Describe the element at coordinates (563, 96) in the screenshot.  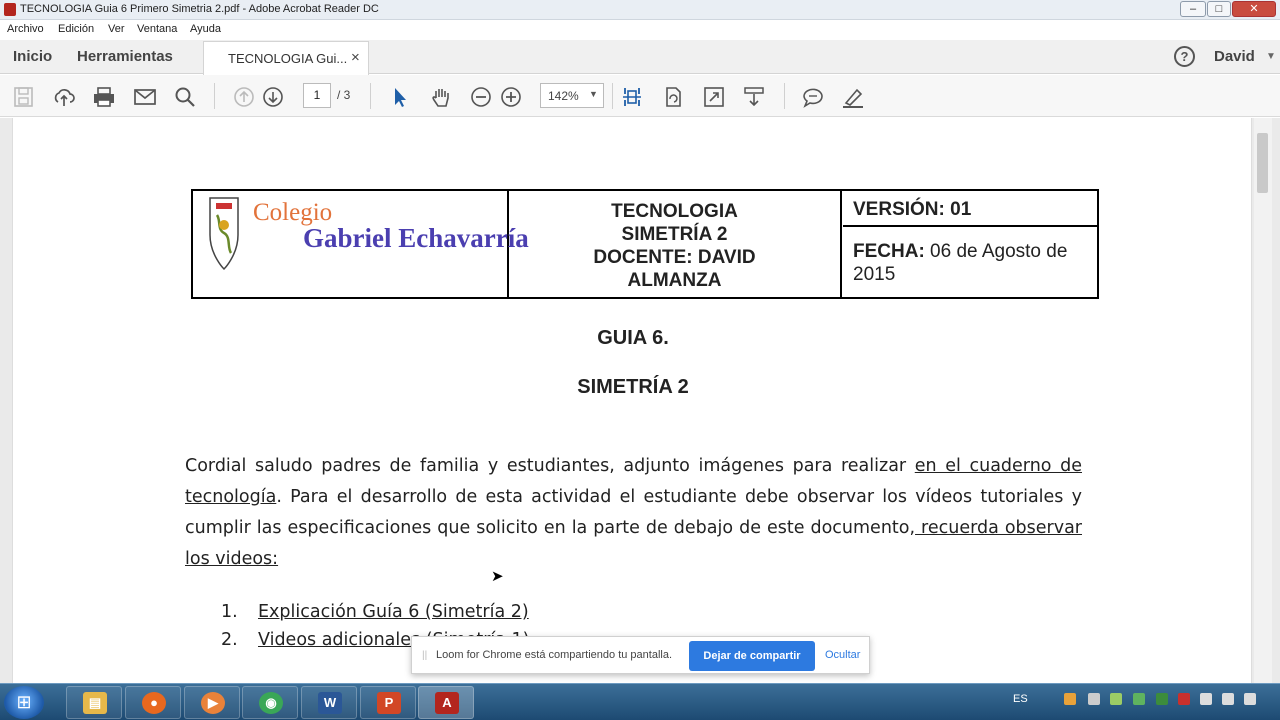
I see `zoom-value: 142%` at that location.